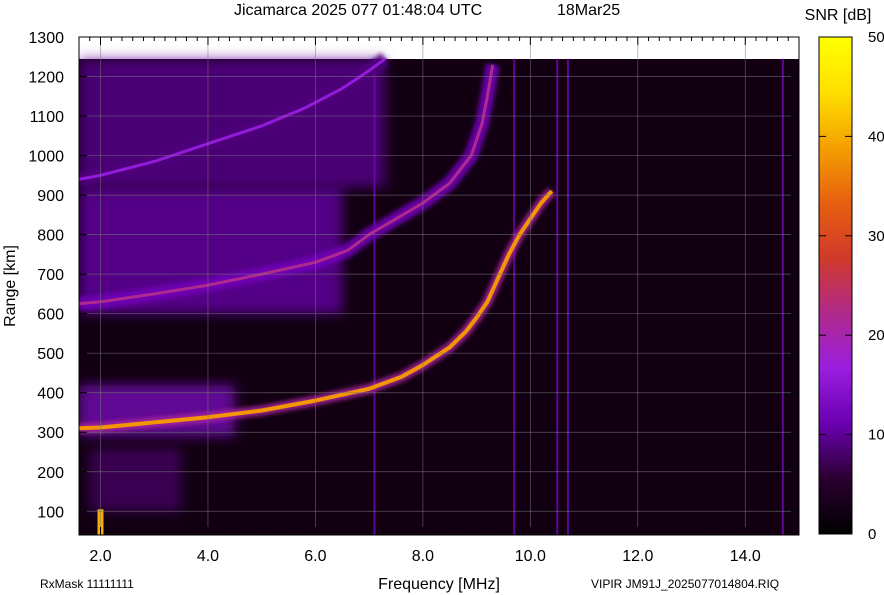  Describe the element at coordinates (50, 433) in the screenshot. I see `y-tick-label: 300` at that location.